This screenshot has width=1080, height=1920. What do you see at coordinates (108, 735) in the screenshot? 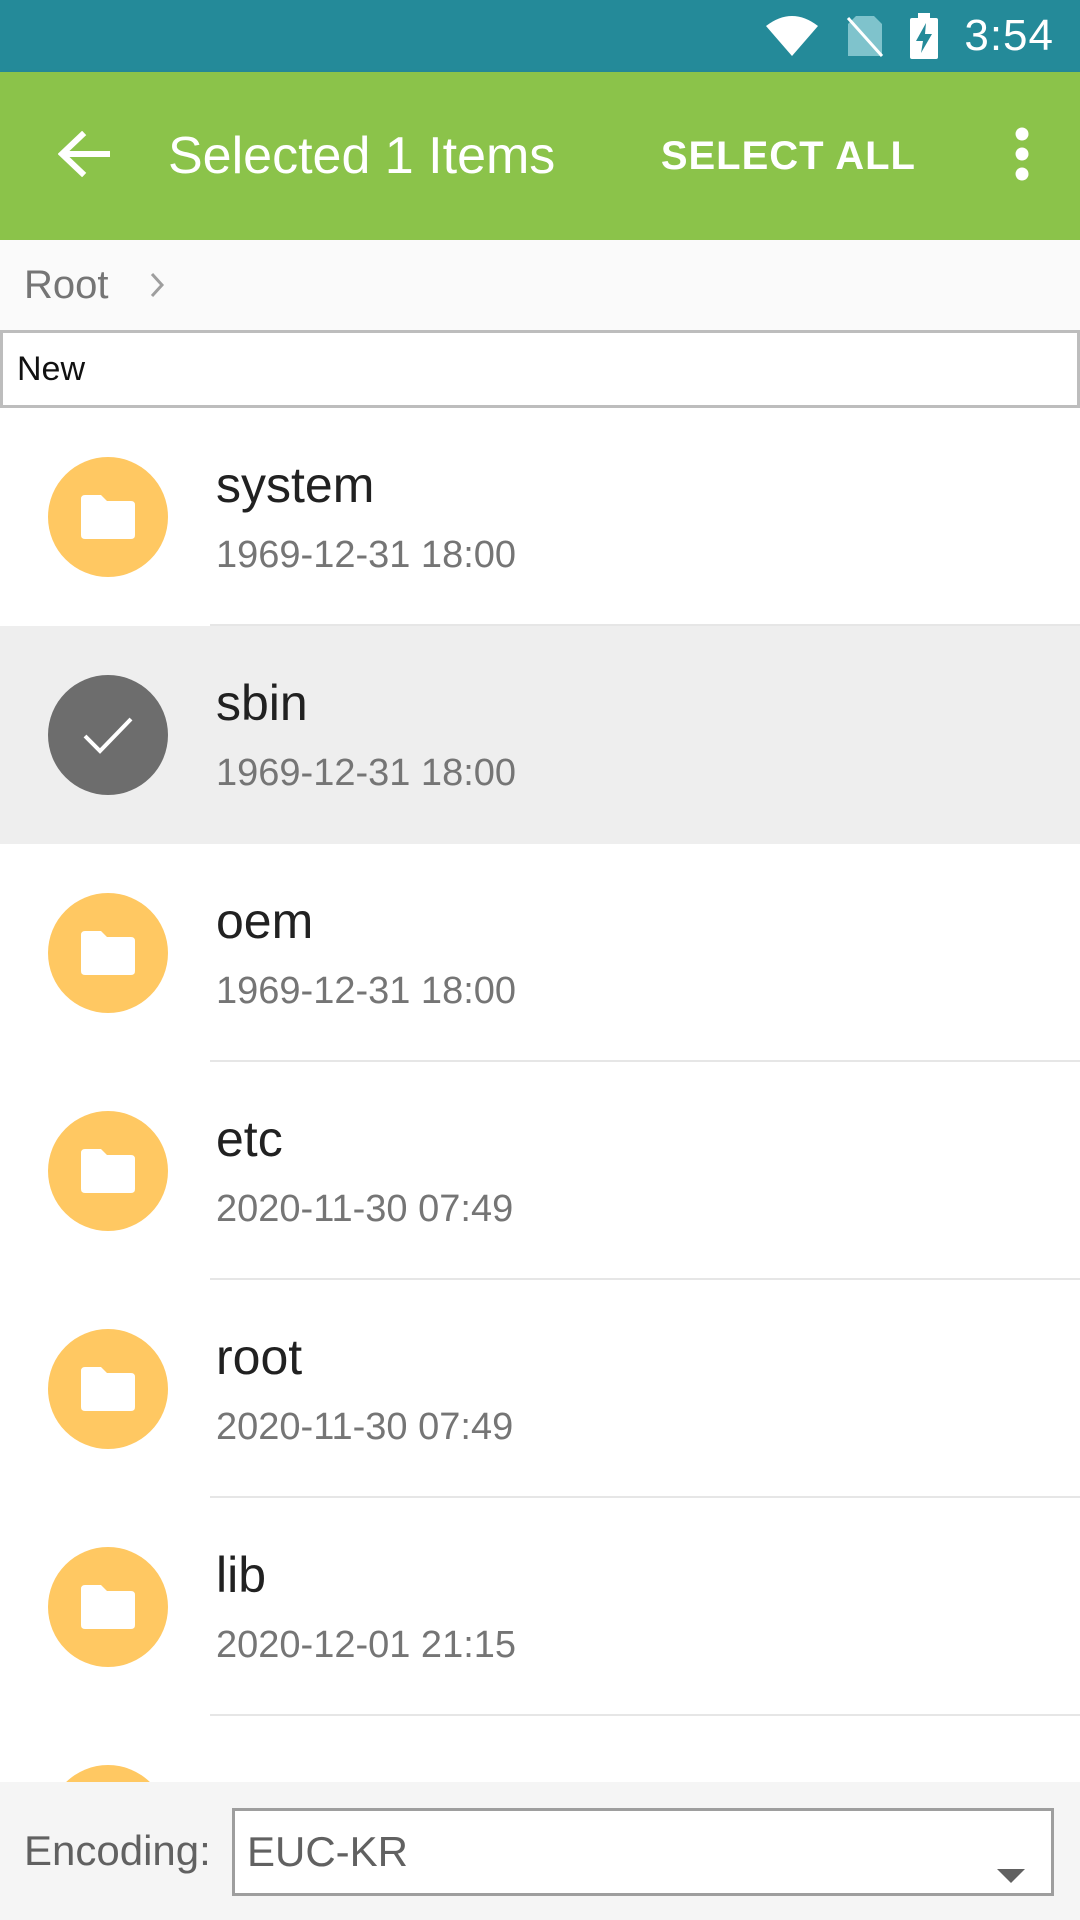
I see `check-icon` at bounding box center [108, 735].